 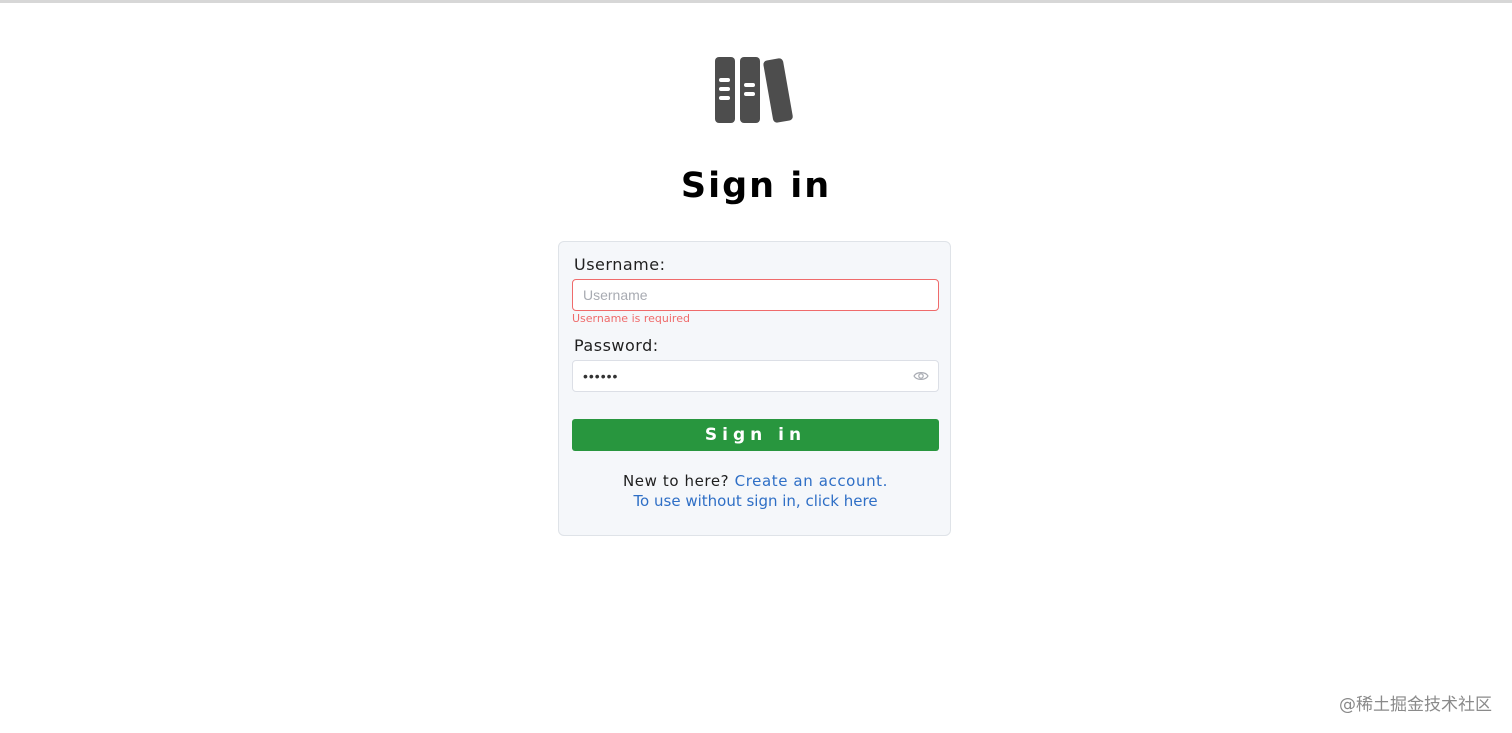 I want to click on new-user-text: New to here?, so click(x=676, y=481).